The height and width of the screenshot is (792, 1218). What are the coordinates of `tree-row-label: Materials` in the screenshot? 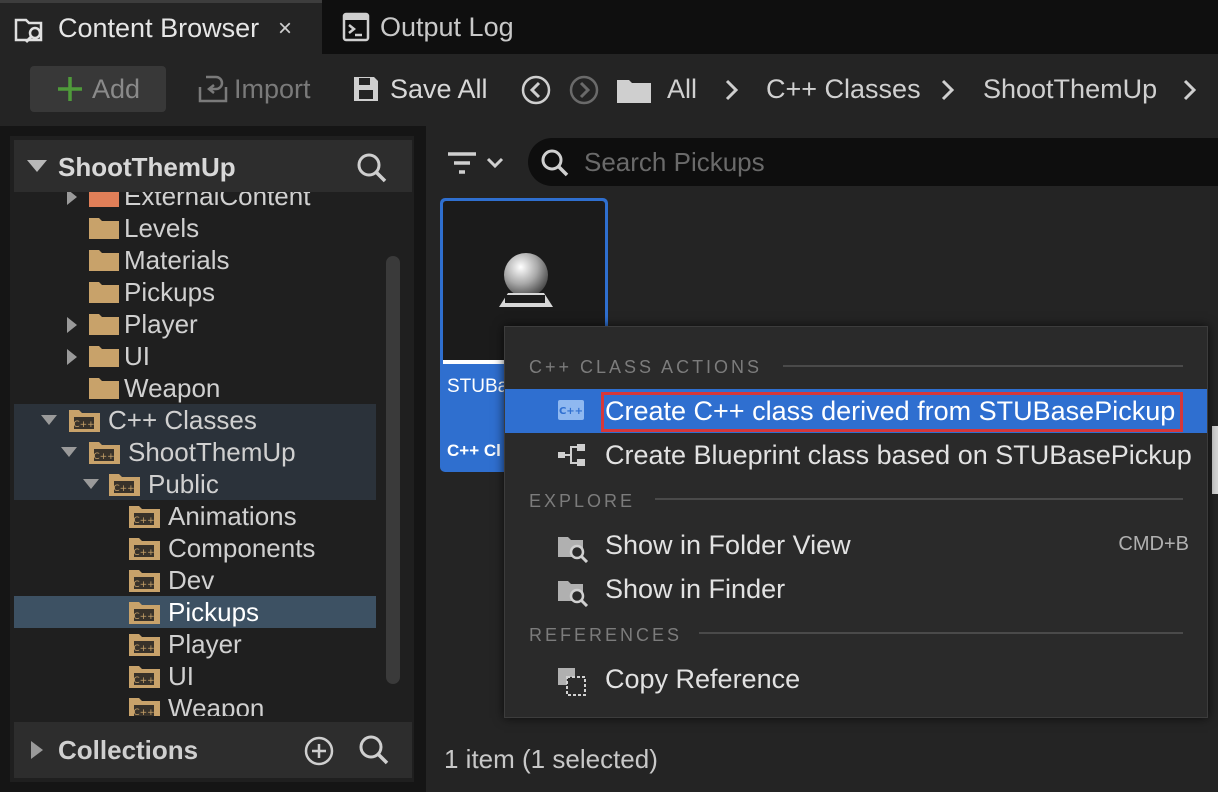 It's located at (177, 260).